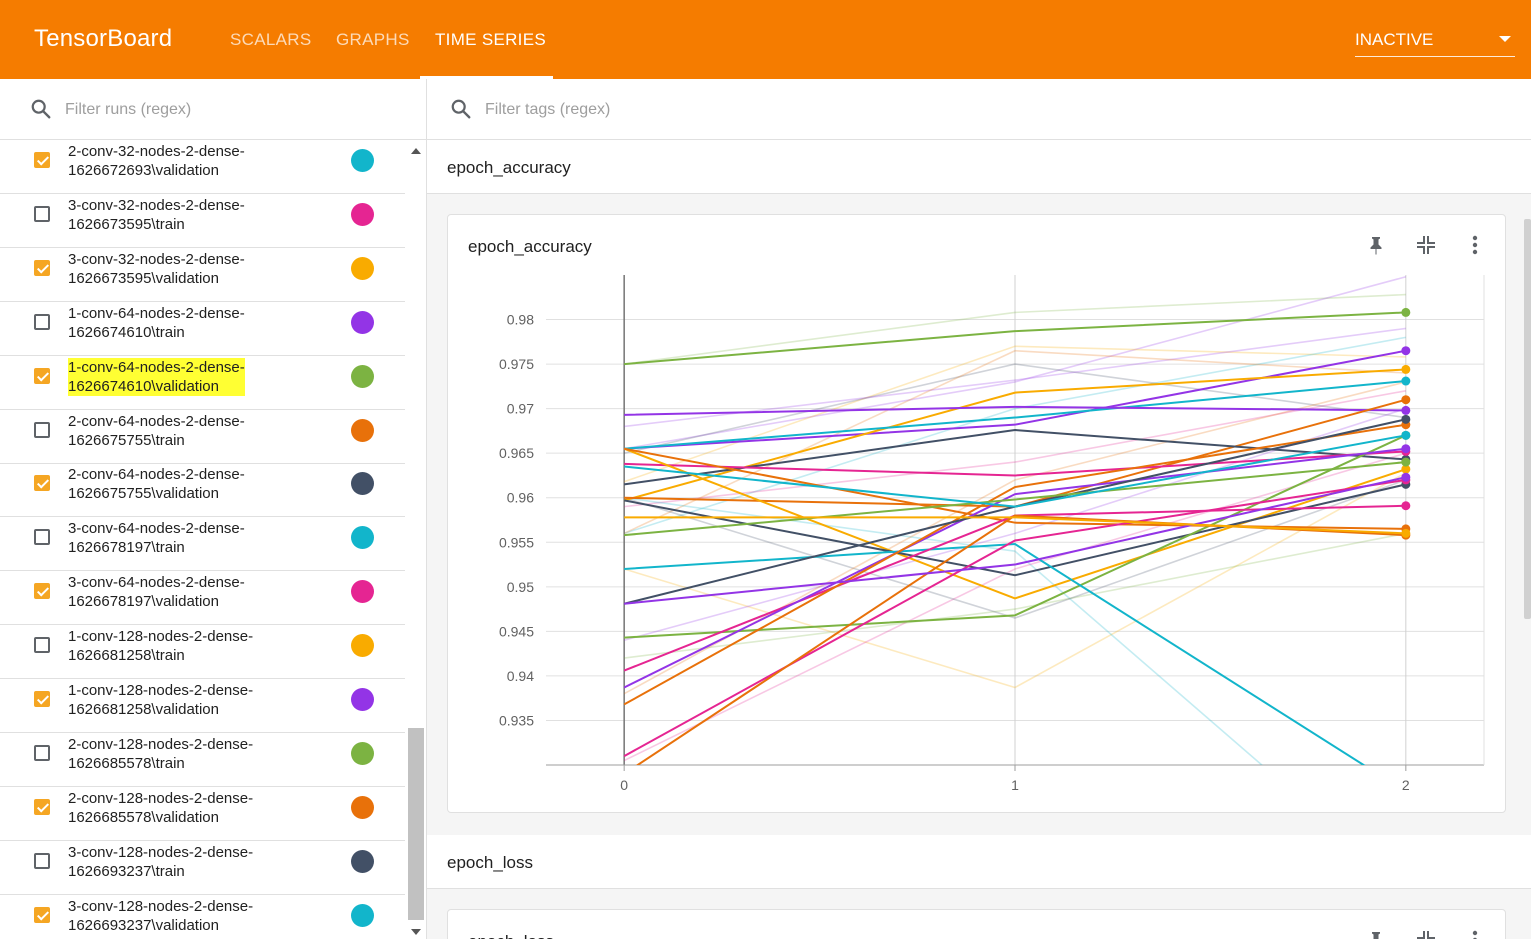 The width and height of the screenshot is (1531, 939). Describe the element at coordinates (126, 332) in the screenshot. I see `run-name-line: 1626674610\train` at that location.